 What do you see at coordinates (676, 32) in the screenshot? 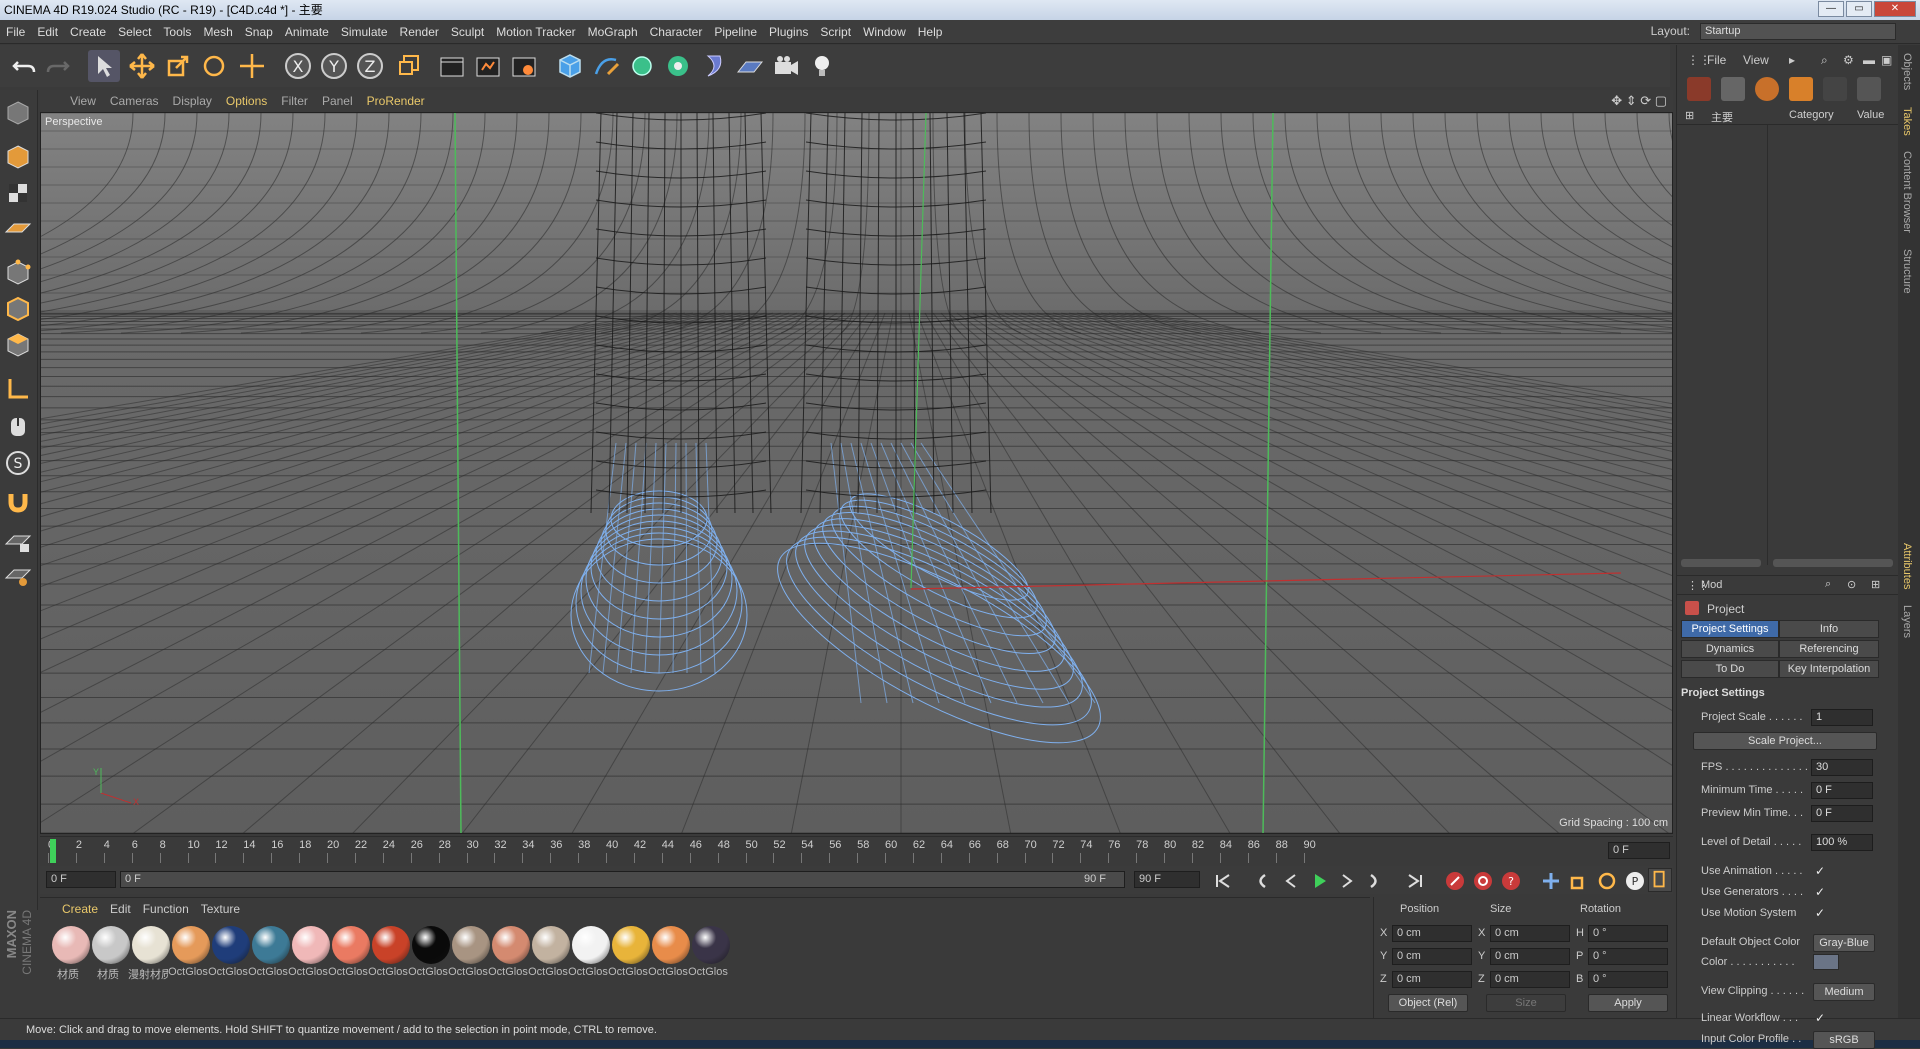
I see `menu-character: Character` at bounding box center [676, 32].